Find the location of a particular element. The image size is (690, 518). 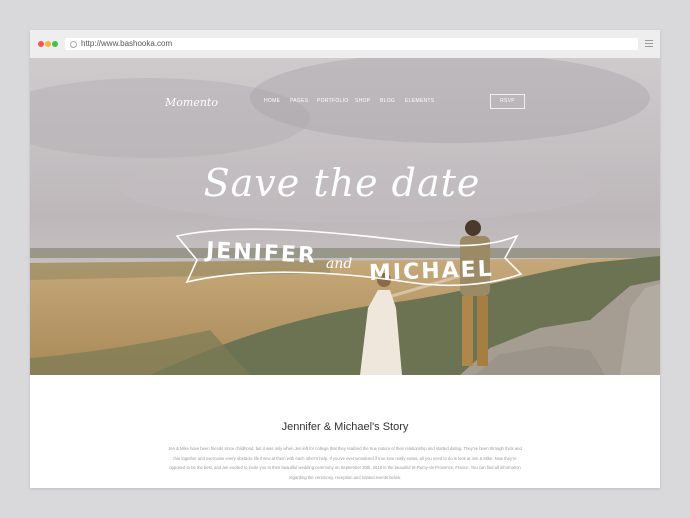

close-window-button is located at coordinates (41, 44).